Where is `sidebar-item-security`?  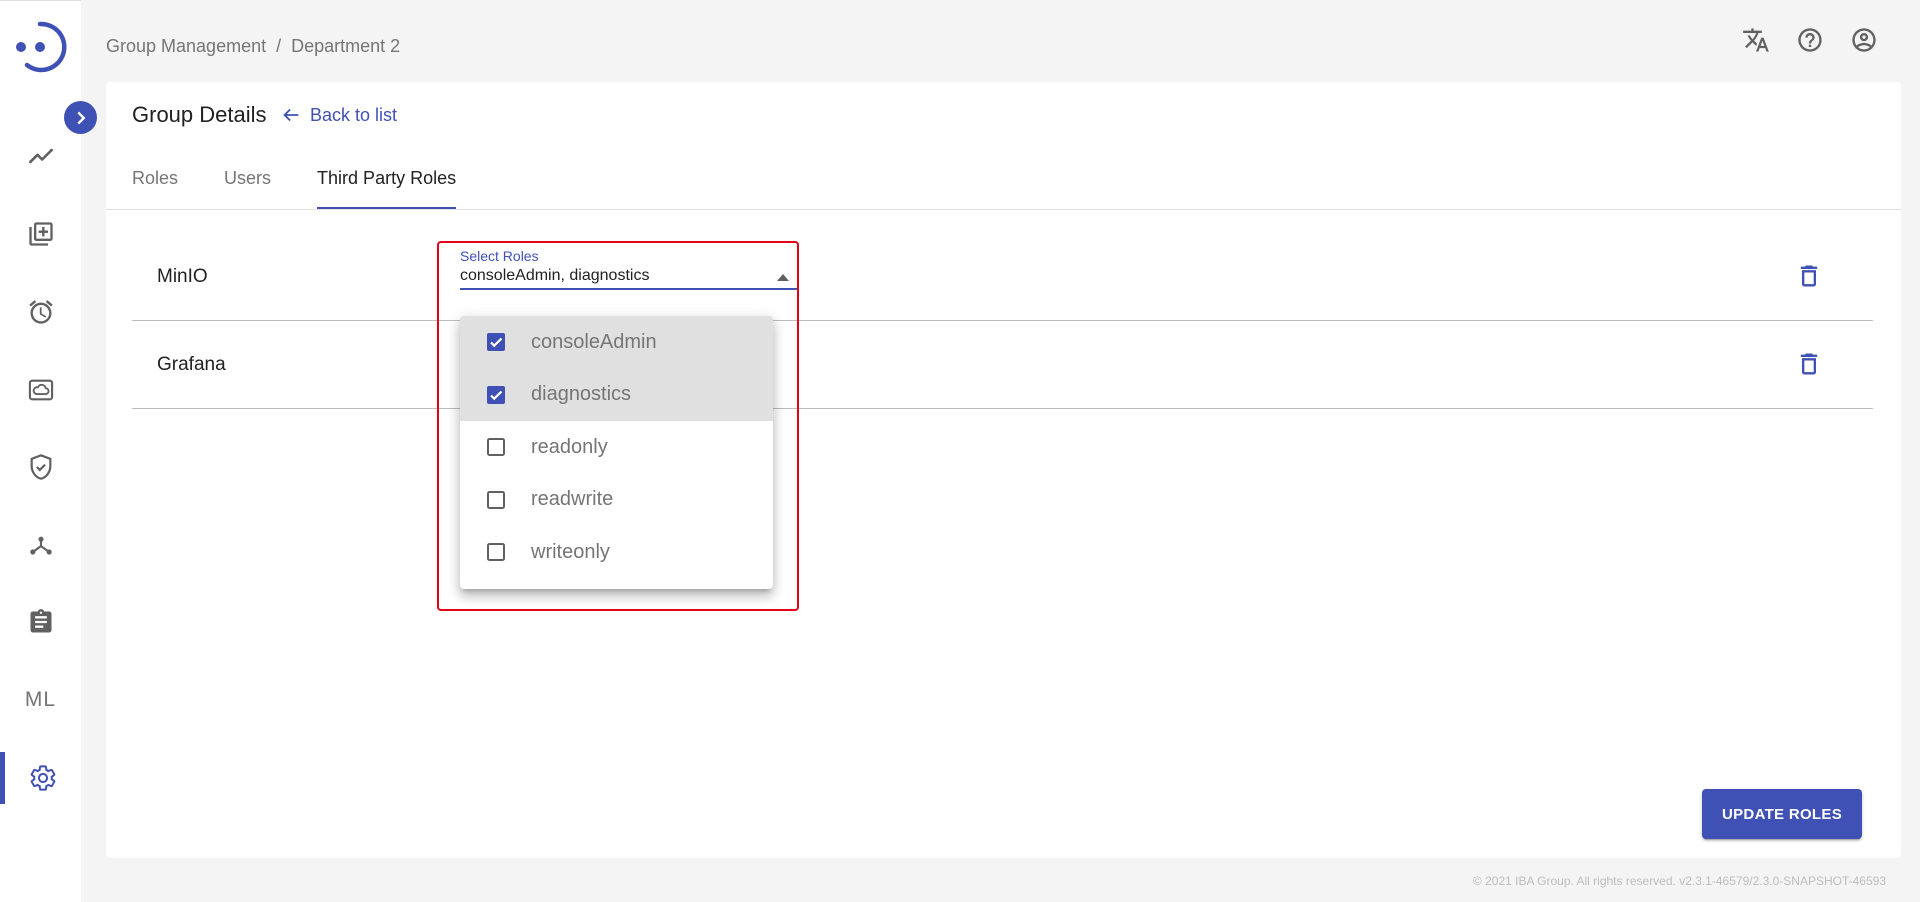
sidebar-item-security is located at coordinates (40, 467).